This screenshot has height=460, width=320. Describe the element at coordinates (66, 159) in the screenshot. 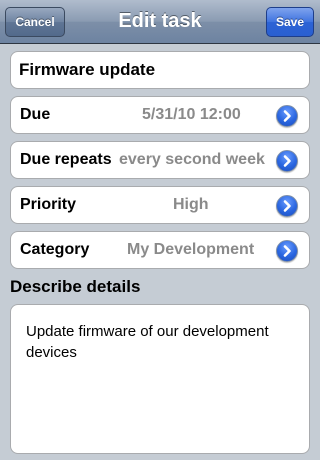

I see `due-repeats-label: Due repeats` at that location.